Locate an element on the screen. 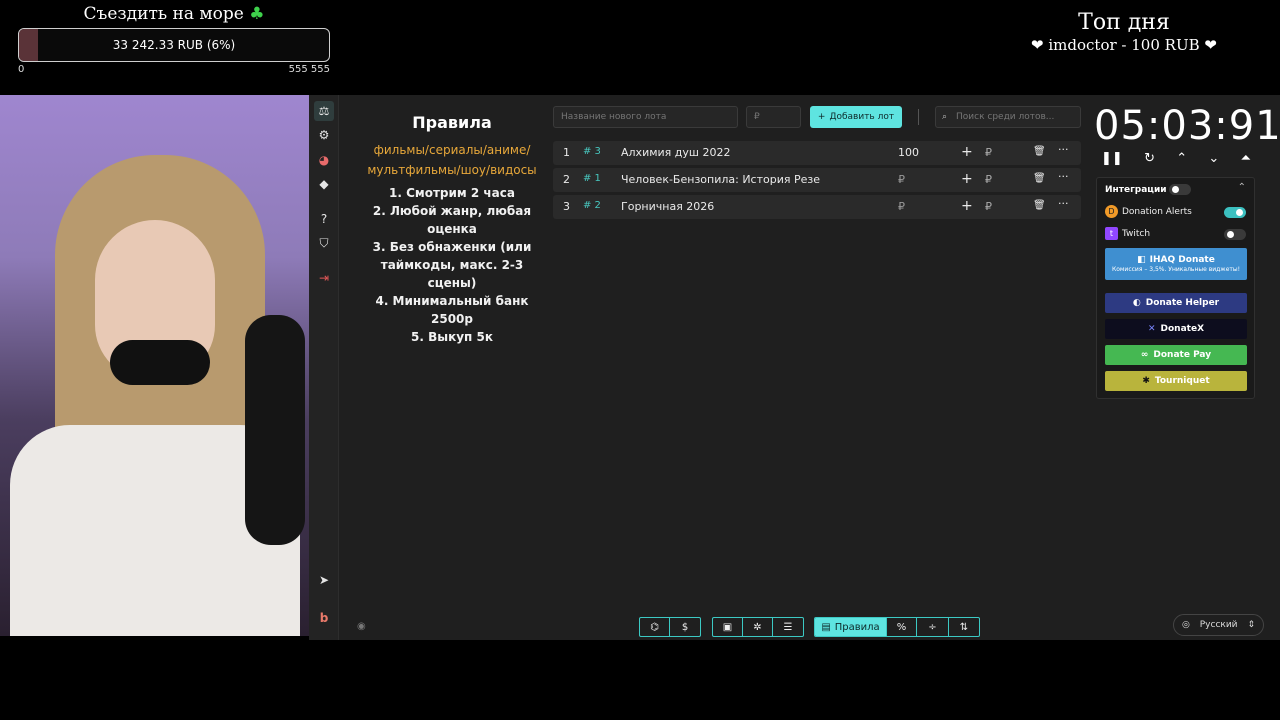 The height and width of the screenshot is (720, 1280). rules-tab-button: ▤ Правила is located at coordinates (851, 627).